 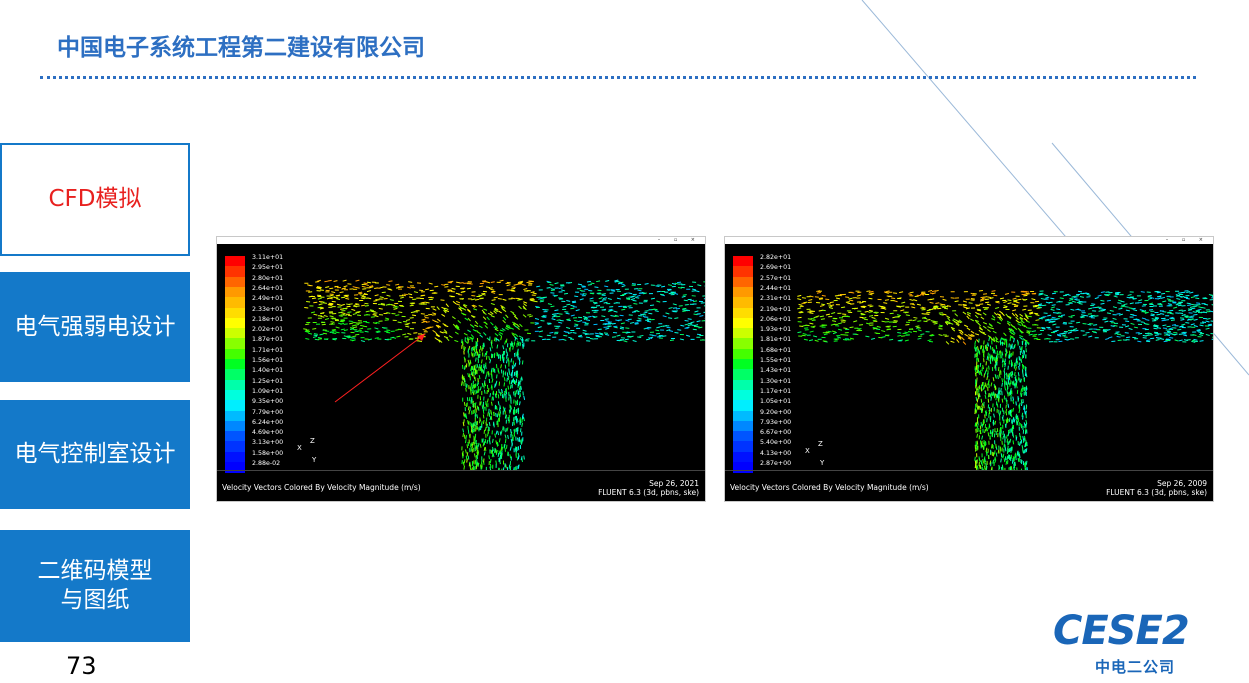 What do you see at coordinates (776, 330) in the screenshot?
I see `colorbar-label: 1.93e+01` at bounding box center [776, 330].